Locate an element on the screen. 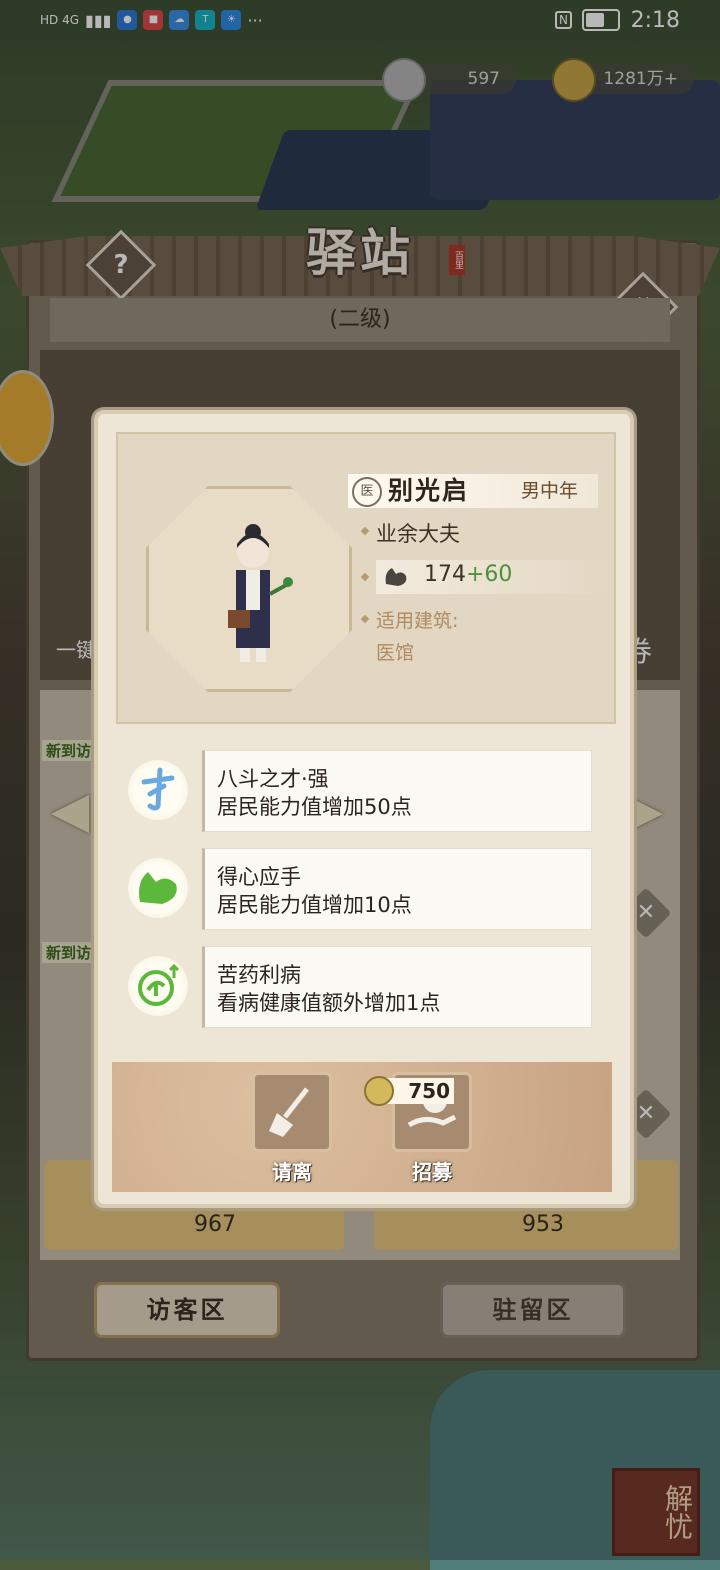 This screenshot has width=720, height=1570. dismiss-button: 请离 is located at coordinates (292, 1128).